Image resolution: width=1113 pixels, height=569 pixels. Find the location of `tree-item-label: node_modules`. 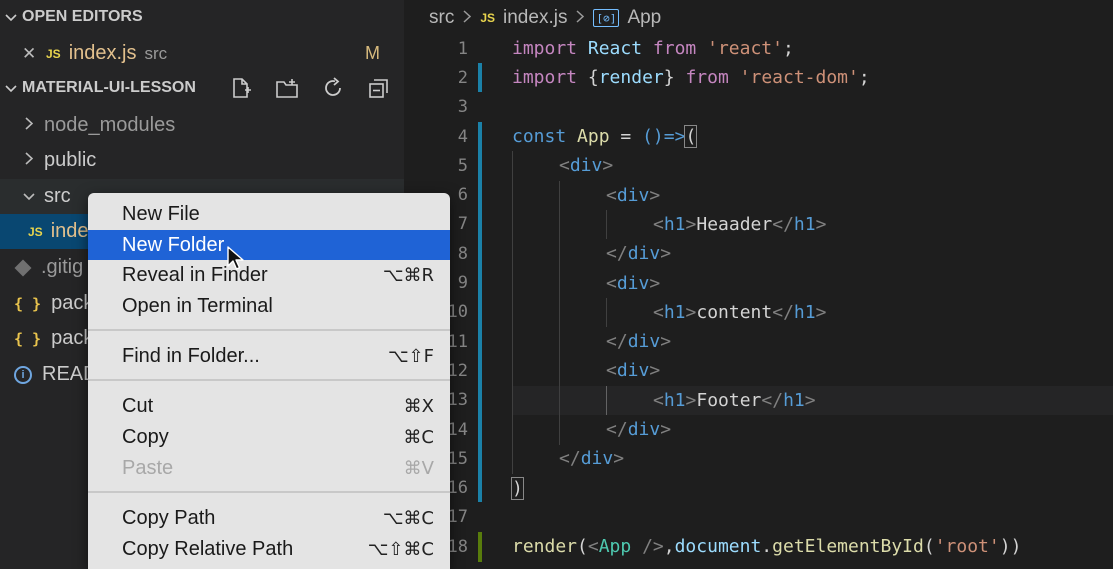

tree-item-label: node_modules is located at coordinates (110, 125).